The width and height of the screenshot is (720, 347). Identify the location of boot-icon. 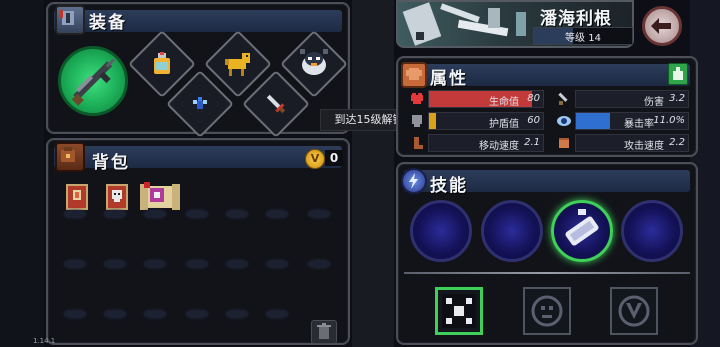
(417, 143).